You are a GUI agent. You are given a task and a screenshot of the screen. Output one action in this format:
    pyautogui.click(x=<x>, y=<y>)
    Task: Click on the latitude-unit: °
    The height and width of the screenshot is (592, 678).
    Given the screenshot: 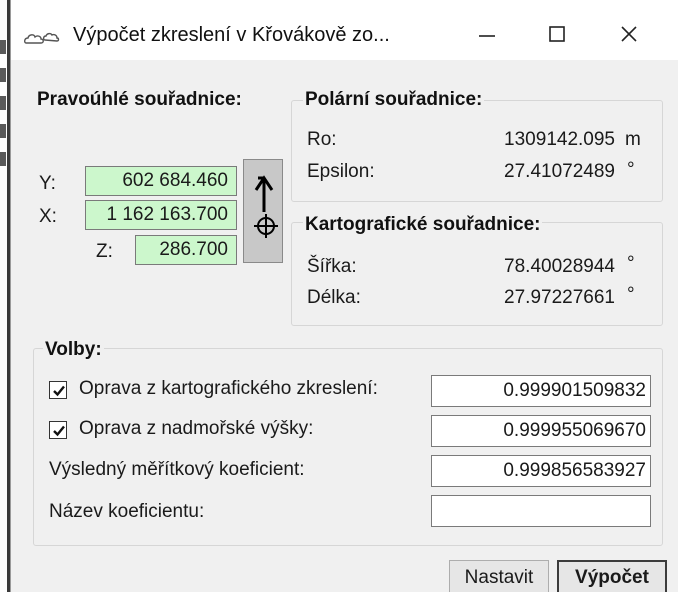 What is the action you would take?
    pyautogui.click(x=631, y=263)
    